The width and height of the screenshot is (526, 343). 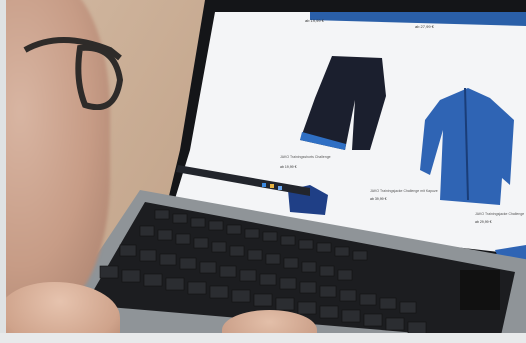 I want to click on bottom-border, so click(x=263, y=338).